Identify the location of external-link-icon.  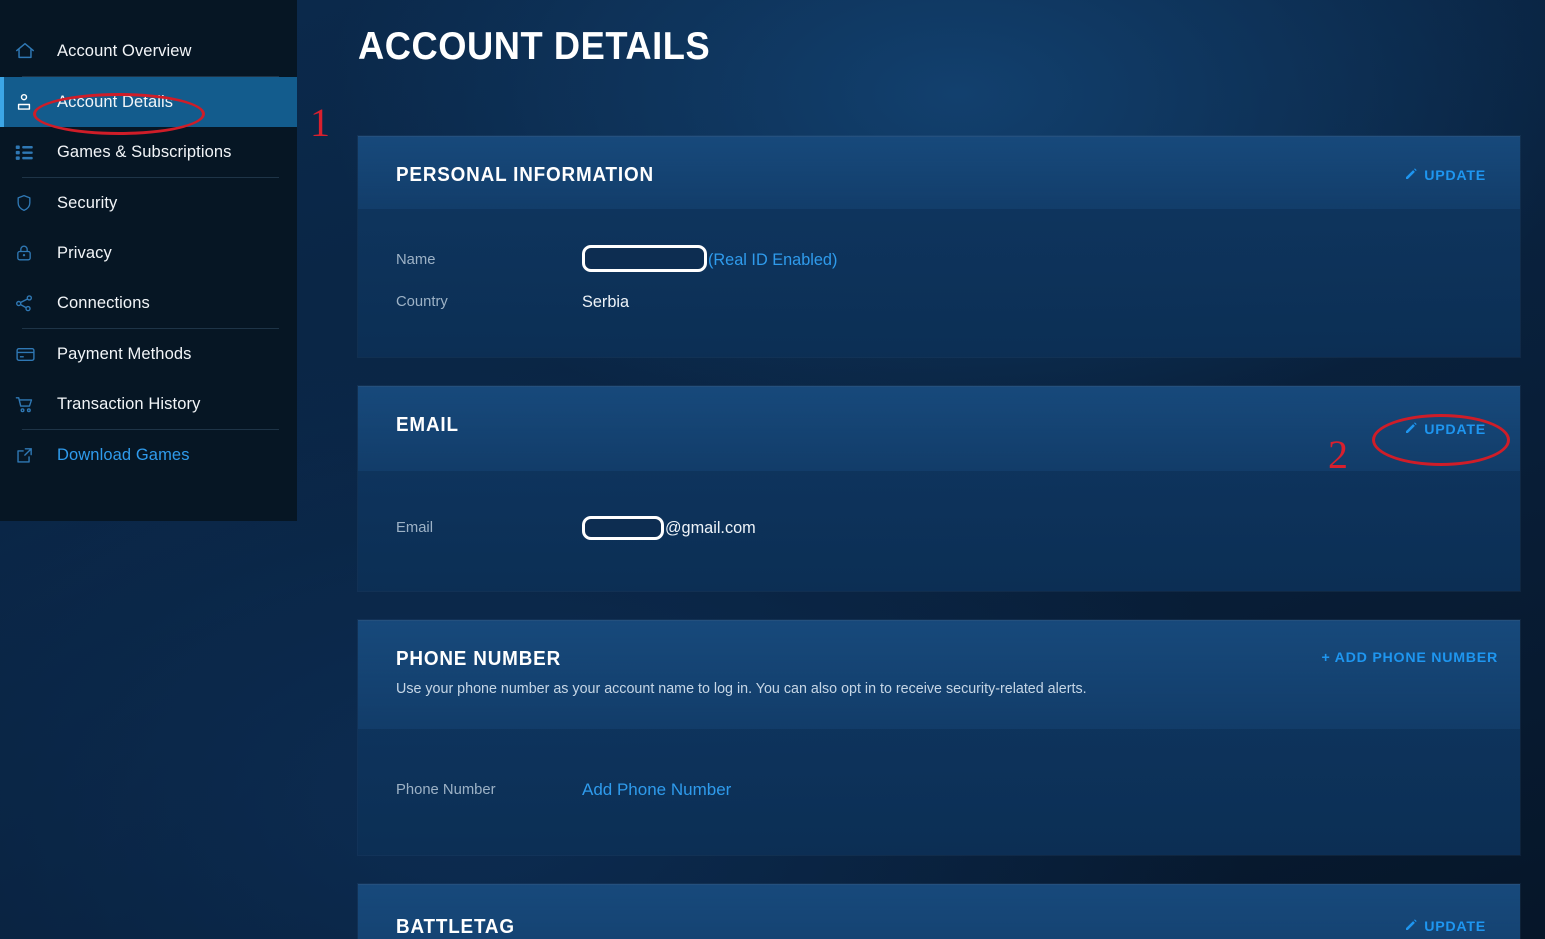
(31, 455).